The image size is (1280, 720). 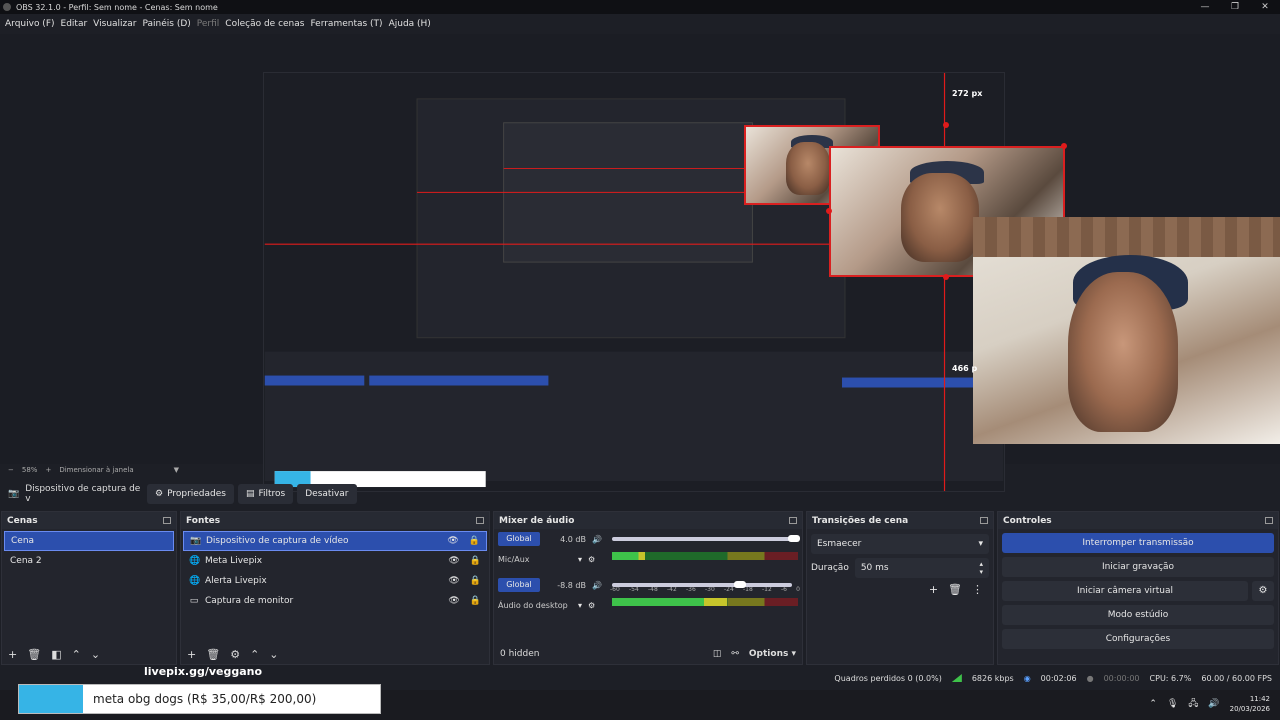 I want to click on options-button: Options ▾, so click(x=772, y=654).